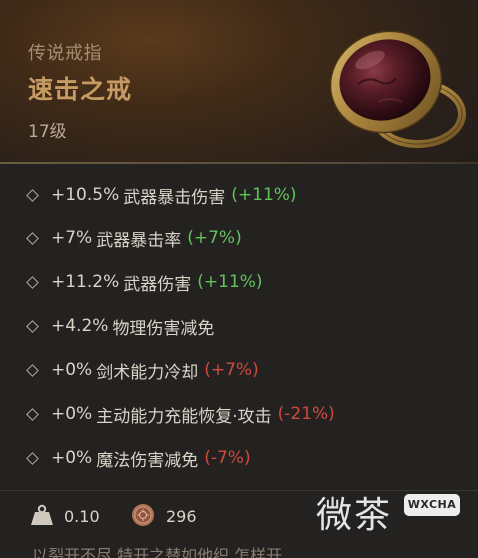  Describe the element at coordinates (397, 89) in the screenshot. I see `ring-icon` at that location.